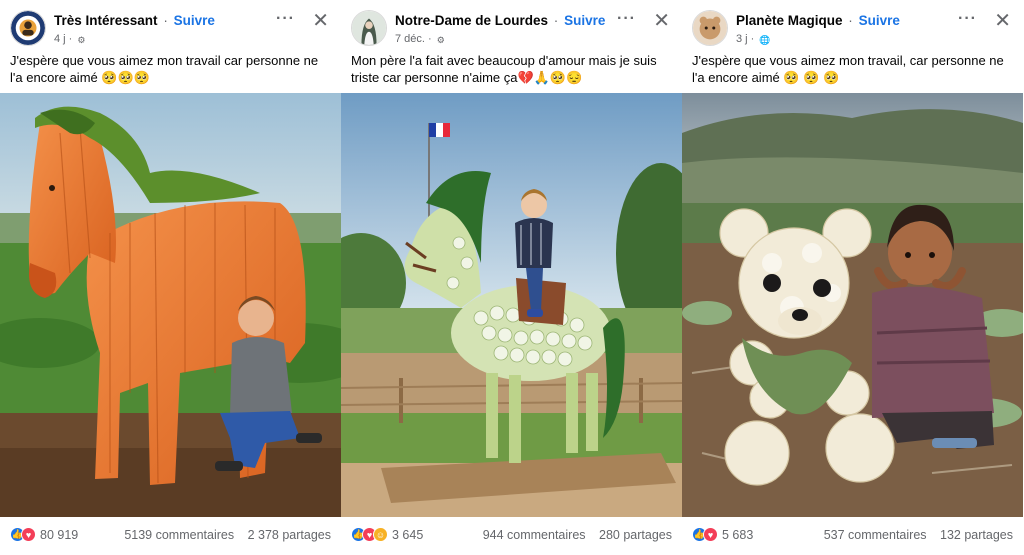  I want to click on post-footer: 👍 ♥ 5 683 537 commentaires 132 partages, so click(852, 534).